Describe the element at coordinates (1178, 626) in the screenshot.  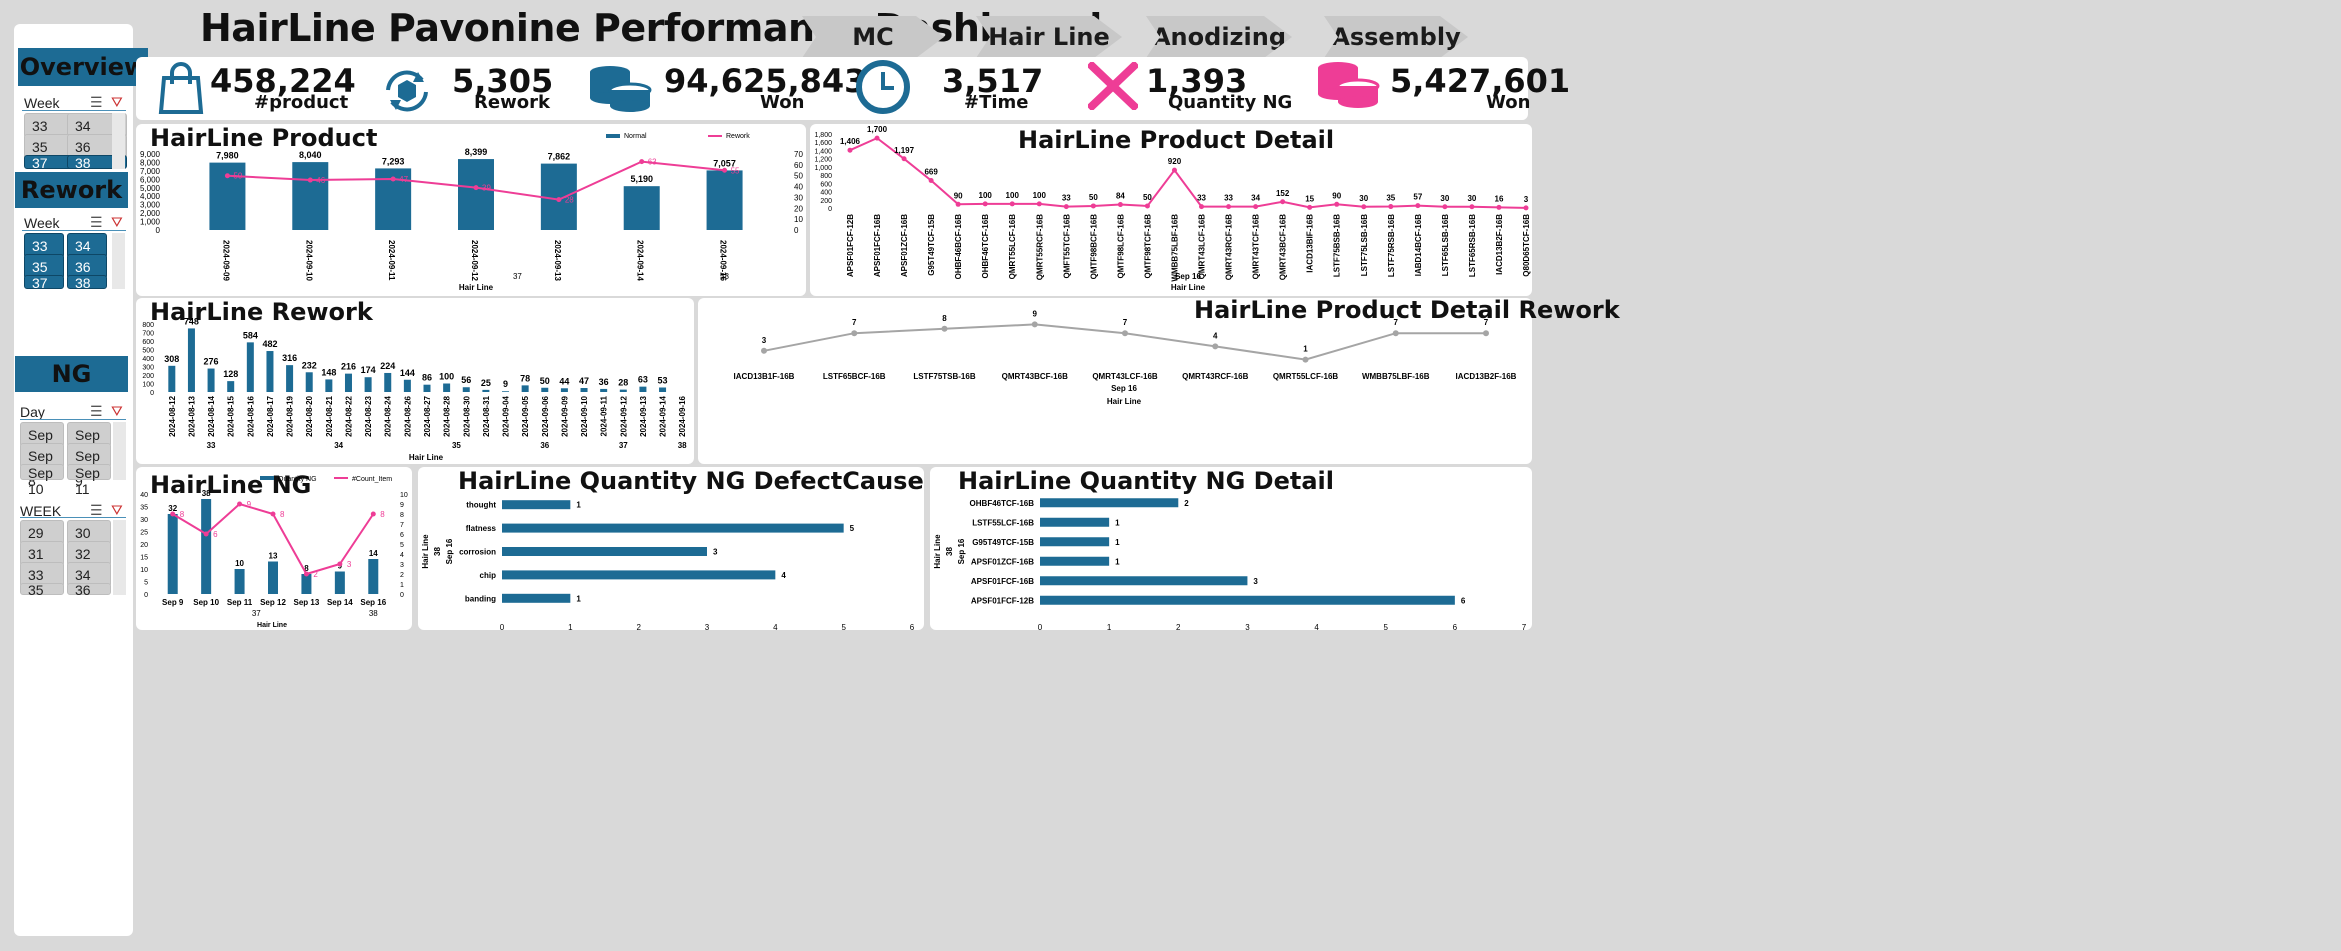
I see `x-tick-label: 2` at that location.